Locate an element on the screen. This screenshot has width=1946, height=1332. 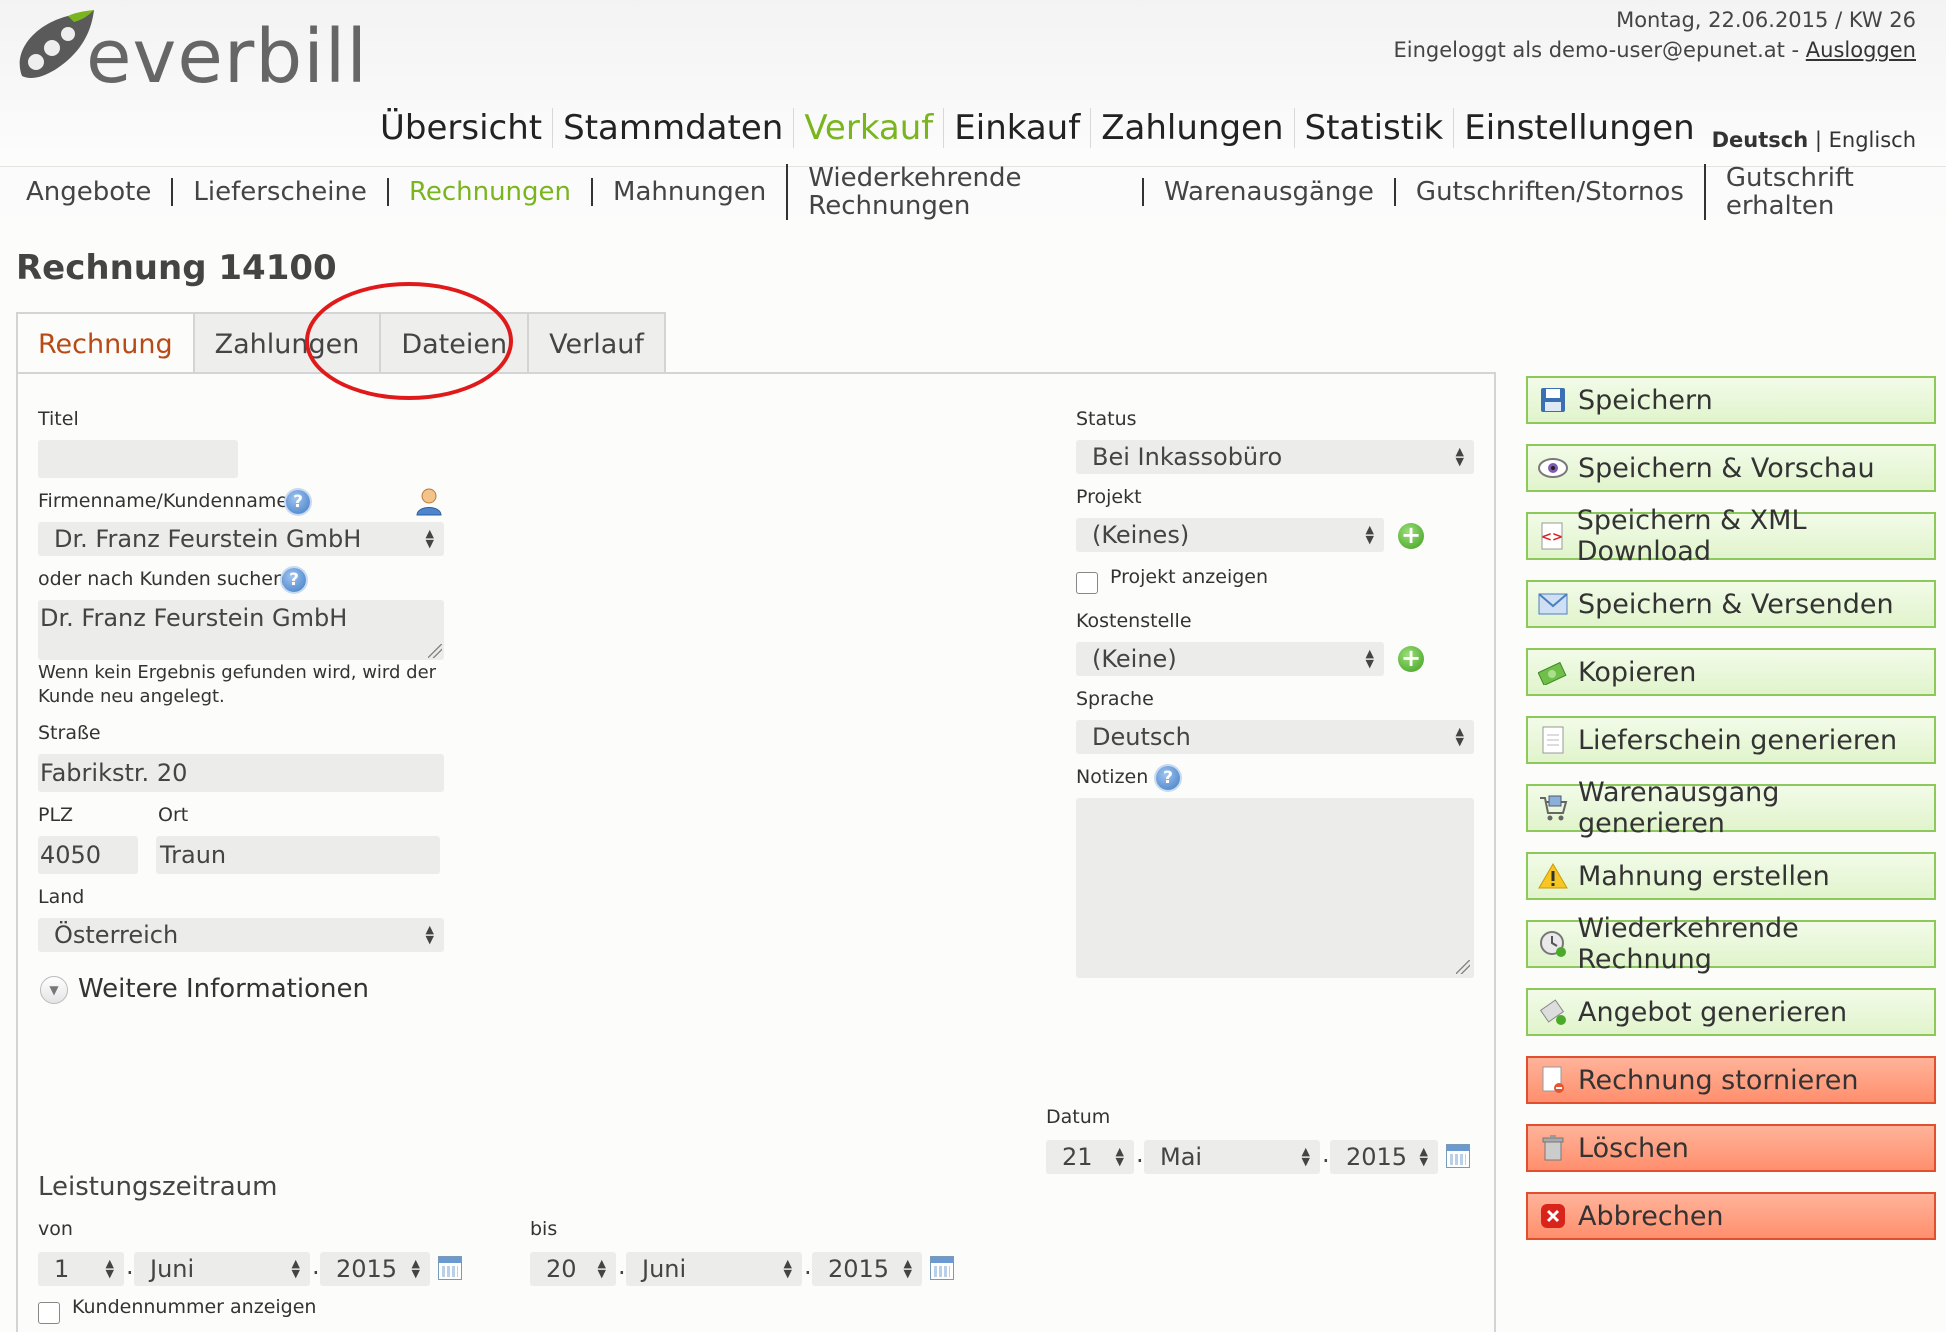
nav-statistik: Statistik is located at coordinates (1373, 128).